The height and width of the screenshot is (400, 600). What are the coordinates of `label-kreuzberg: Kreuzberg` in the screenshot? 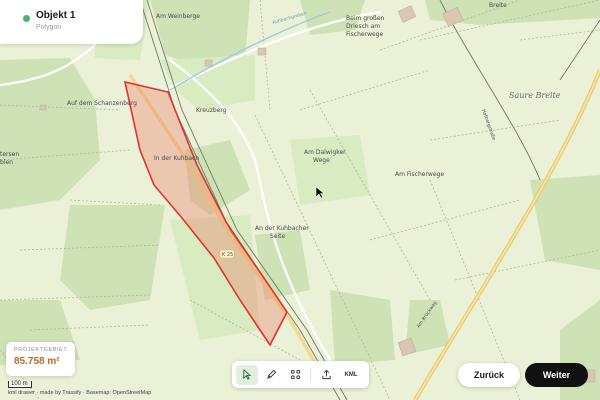 It's located at (211, 110).